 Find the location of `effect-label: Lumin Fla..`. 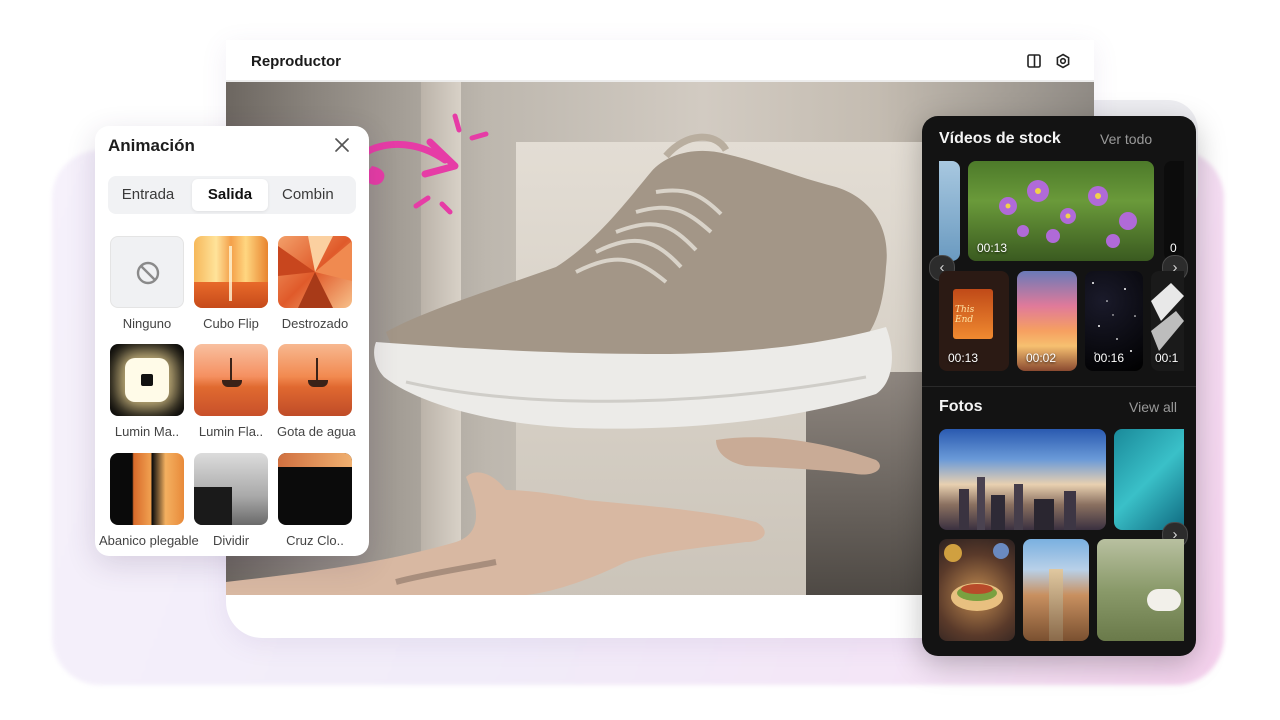

effect-label: Lumin Fla.. is located at coordinates (231, 431).